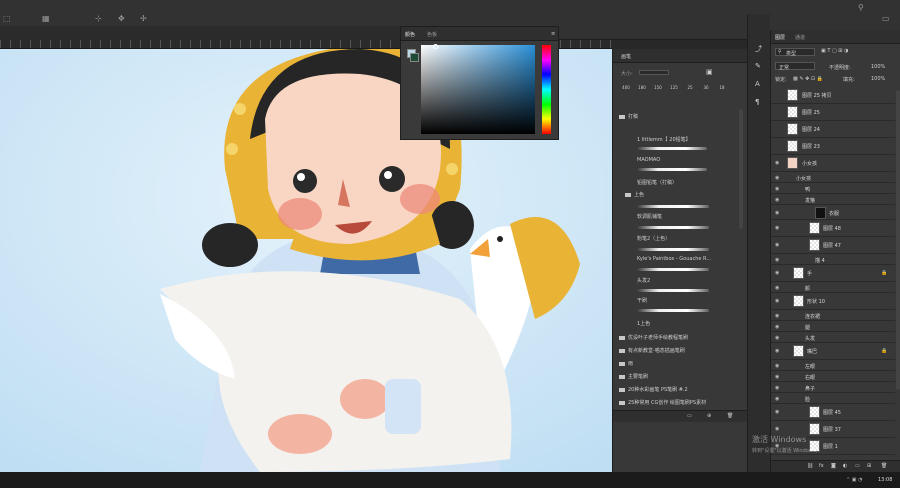 This screenshot has height=488, width=900. I want to click on paragraph-icon: ¶, so click(757, 102).